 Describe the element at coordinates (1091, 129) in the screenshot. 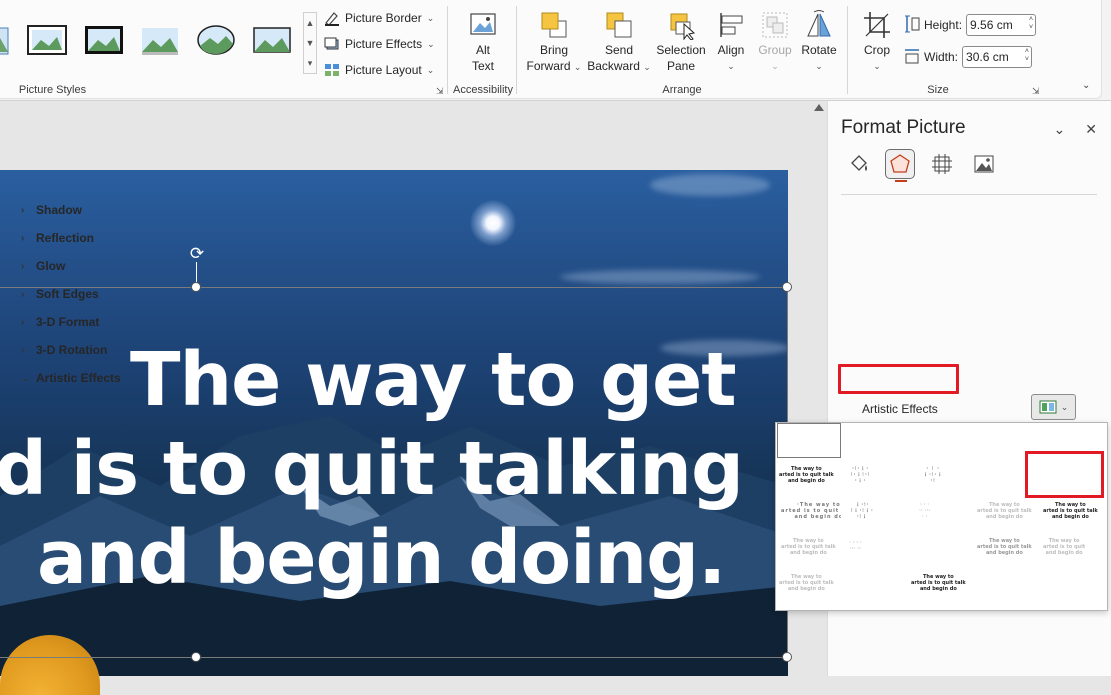

I see `close-icon: ✕` at that location.